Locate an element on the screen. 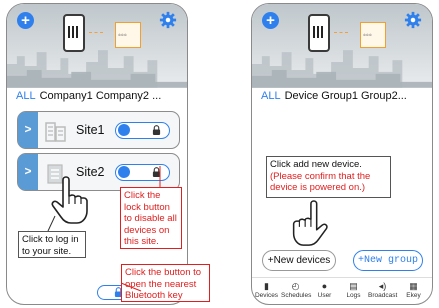 This screenshot has width=439, height=308. user-icon: ● is located at coordinates (324, 286).